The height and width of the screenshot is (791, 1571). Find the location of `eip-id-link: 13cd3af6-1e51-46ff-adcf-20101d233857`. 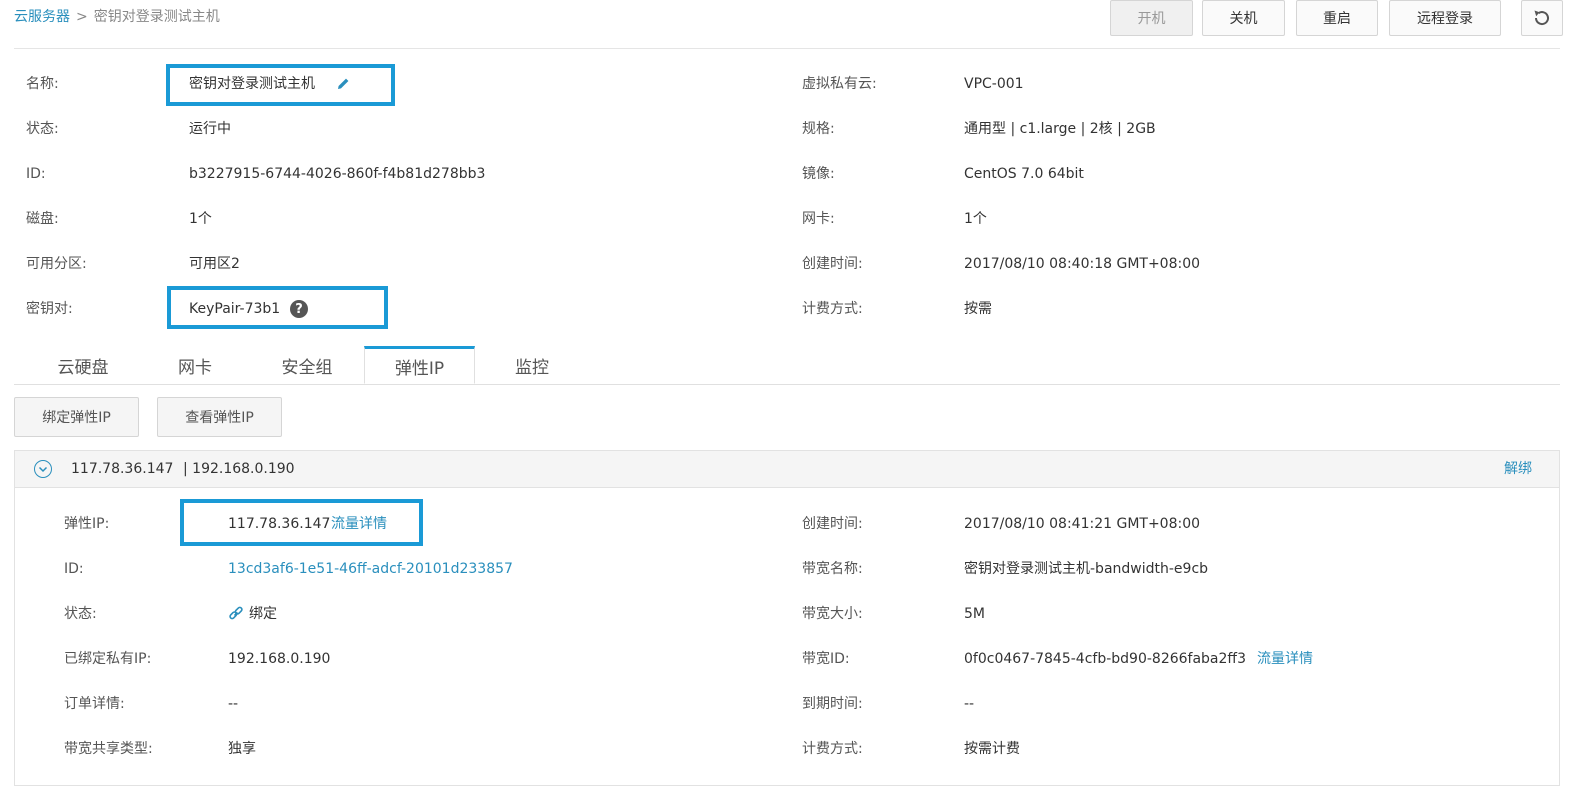

eip-id-link: 13cd3af6-1e51-46ff-adcf-20101d233857 is located at coordinates (370, 569).